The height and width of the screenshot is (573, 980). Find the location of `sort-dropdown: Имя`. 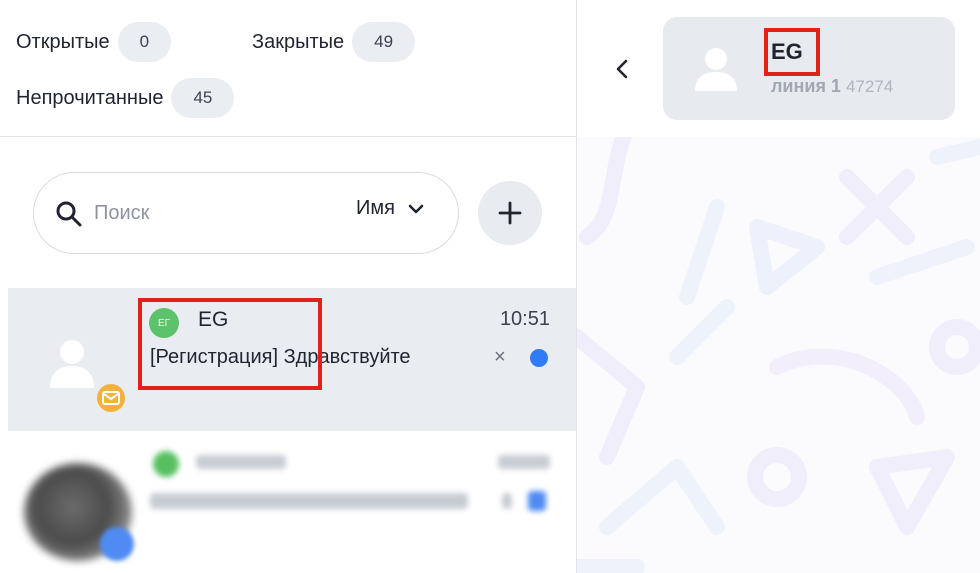

sort-dropdown: Имя is located at coordinates (391, 208).